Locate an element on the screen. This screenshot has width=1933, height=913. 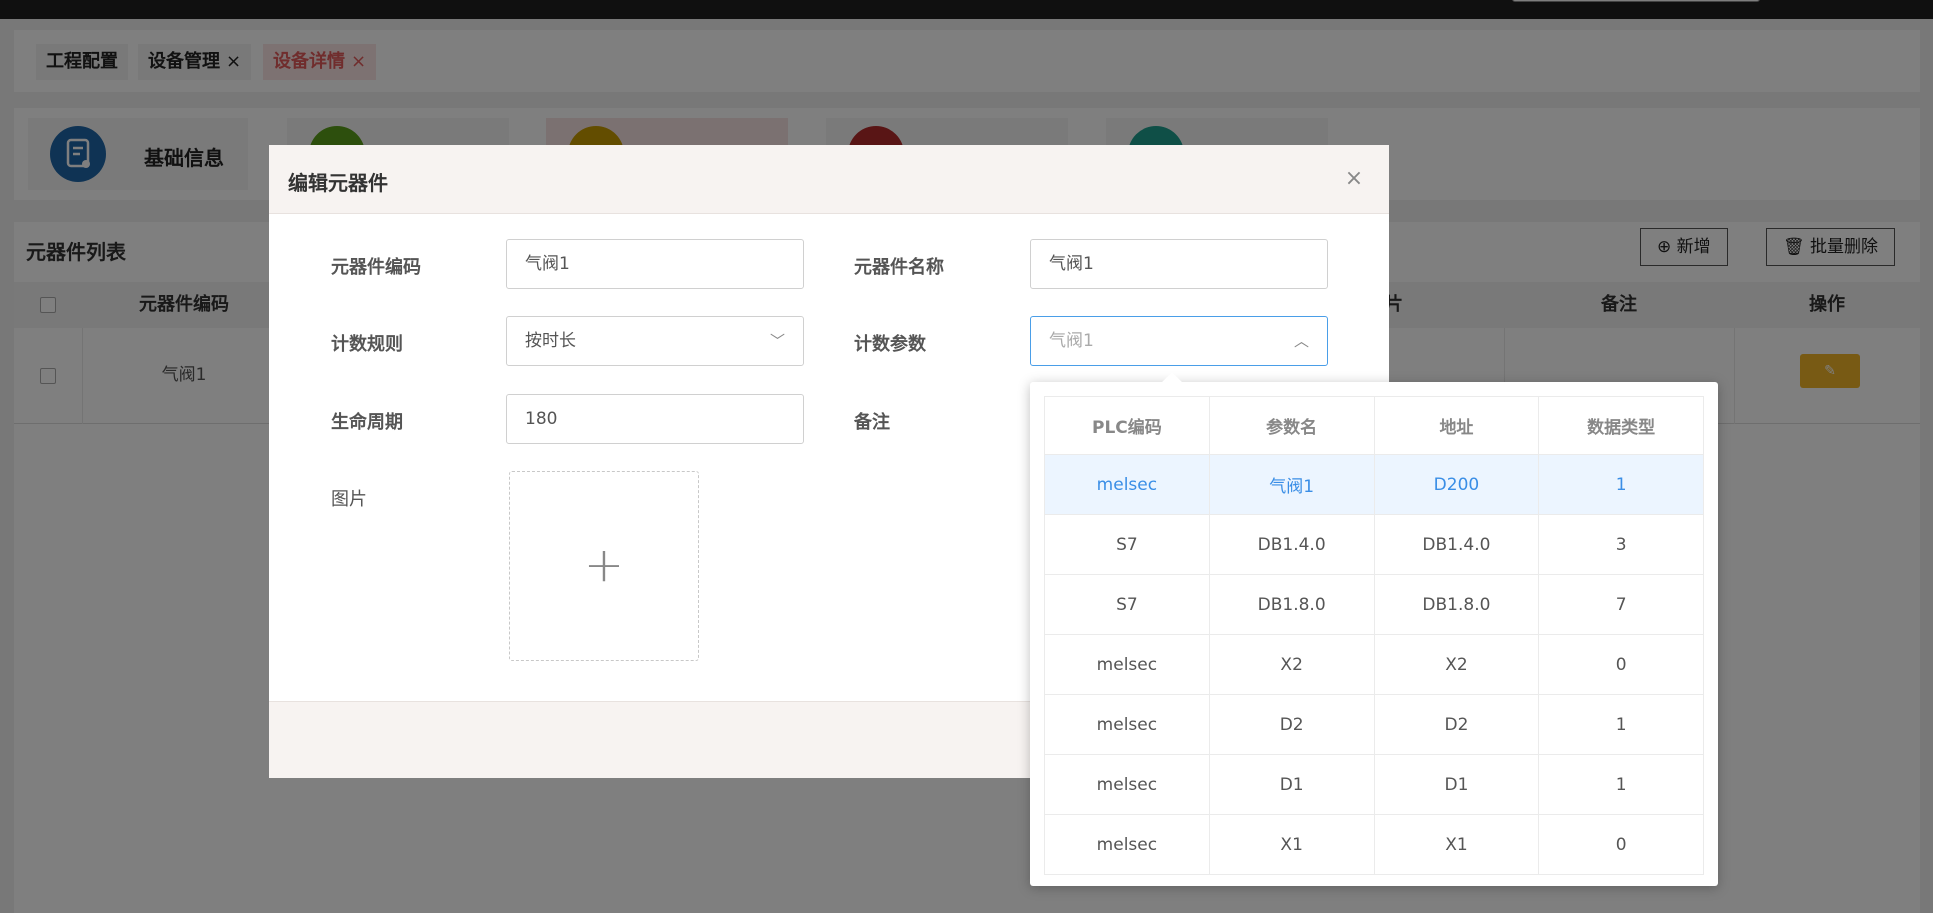
cell-param-name: D2 is located at coordinates (1291, 724).